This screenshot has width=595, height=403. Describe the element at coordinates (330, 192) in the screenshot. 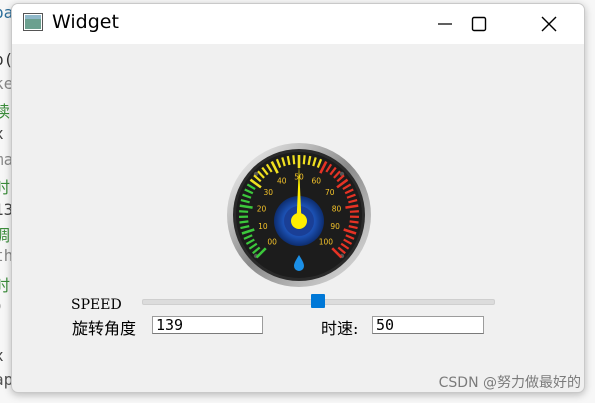

I see `gauge-label: 70` at that location.